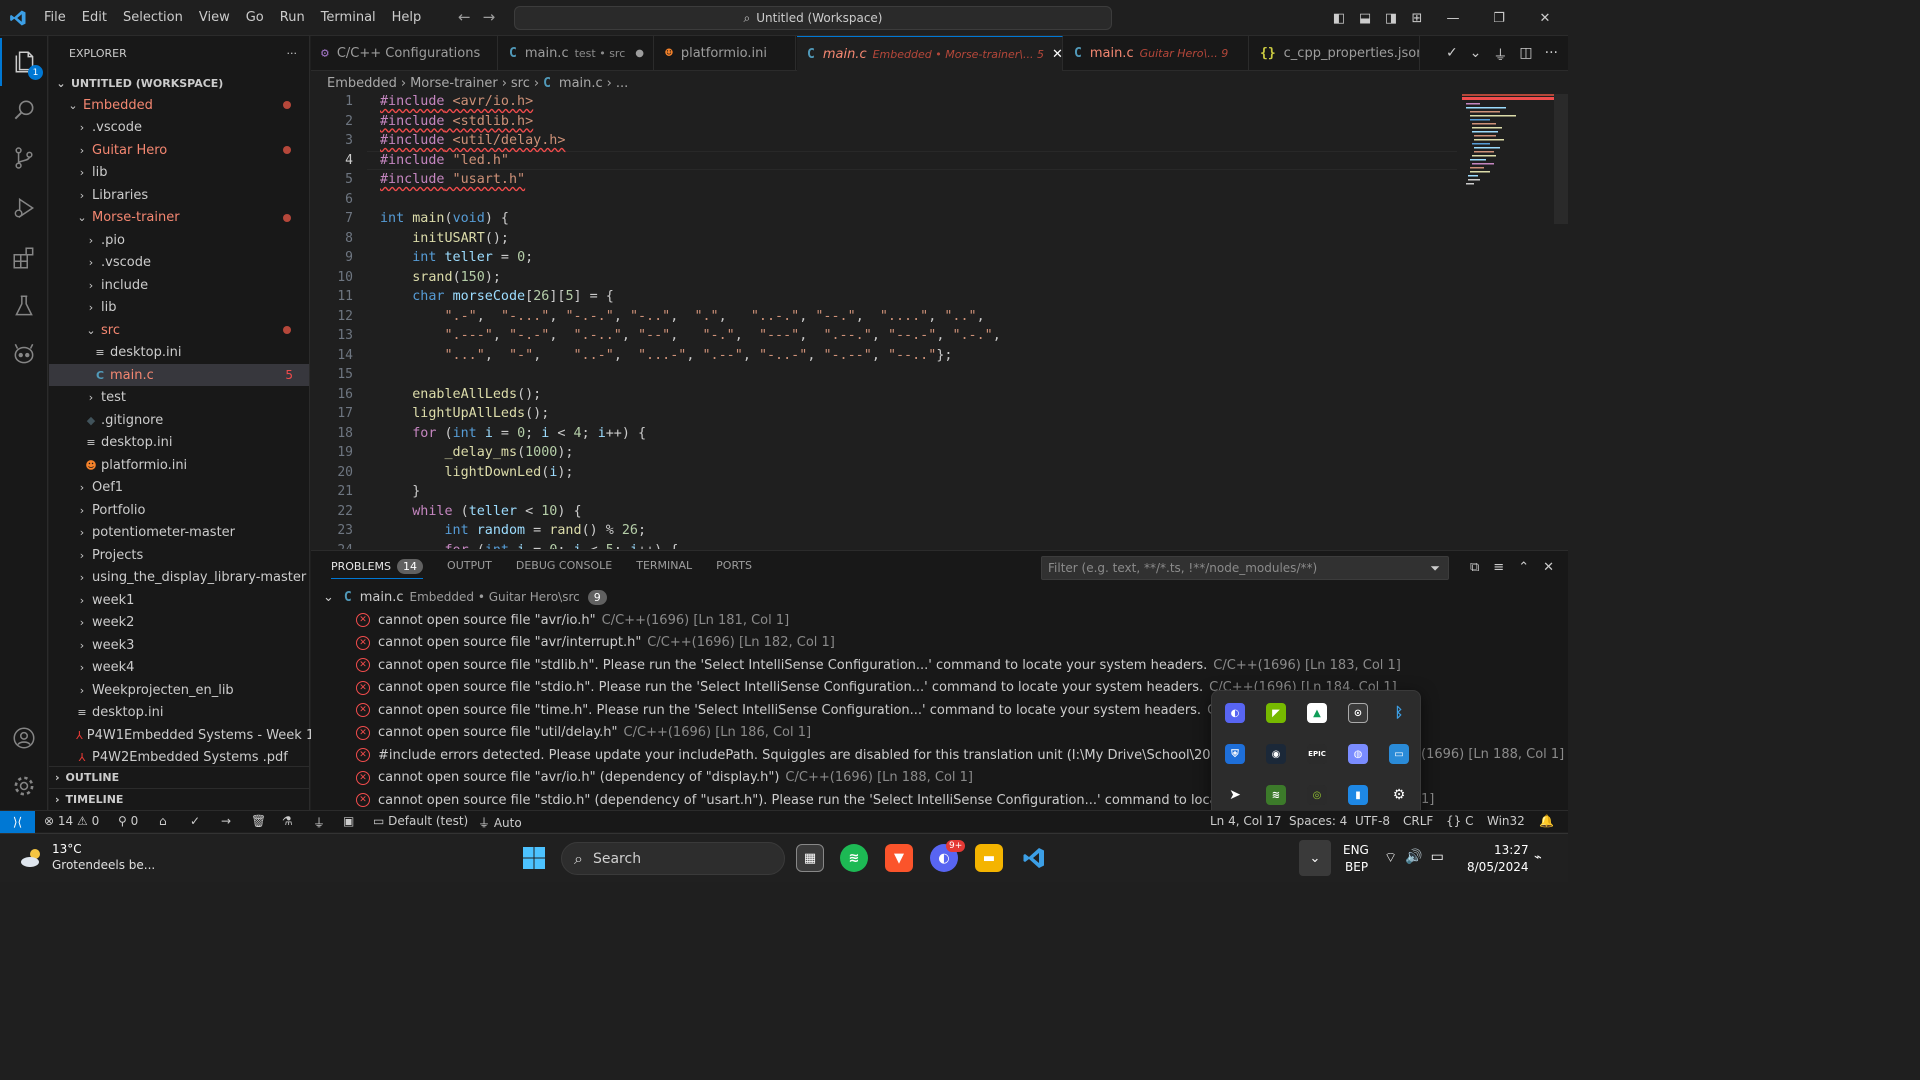  What do you see at coordinates (1546, 821) in the screenshot?
I see `notifications-bell-icon: 🔔` at bounding box center [1546, 821].